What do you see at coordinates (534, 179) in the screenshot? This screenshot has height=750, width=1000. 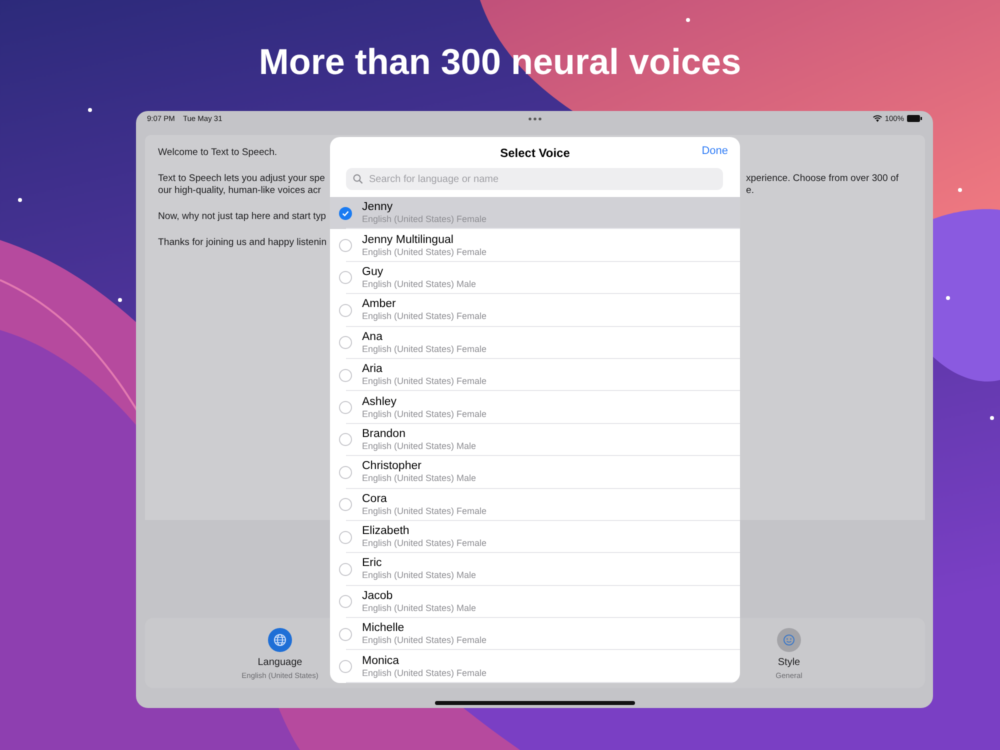 I see `search-field: Search for language or name` at bounding box center [534, 179].